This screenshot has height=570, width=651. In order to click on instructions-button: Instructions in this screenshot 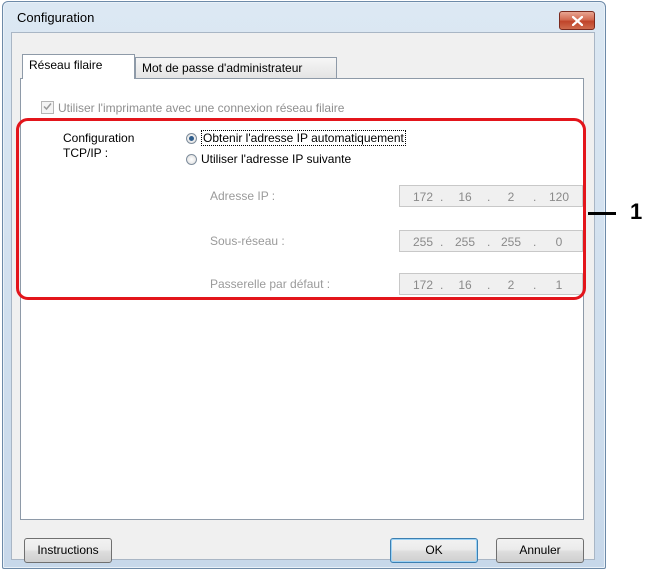, I will do `click(68, 550)`.